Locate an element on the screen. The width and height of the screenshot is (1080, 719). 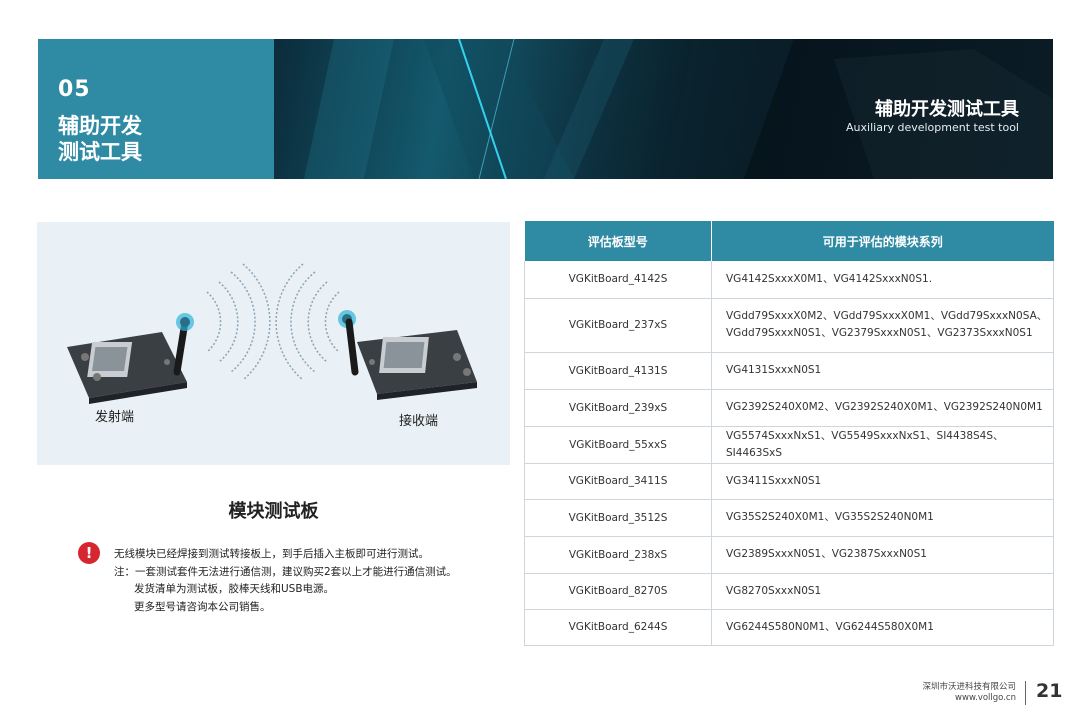
header-module-series: 可用于评估的模块系列 is located at coordinates (882, 241).